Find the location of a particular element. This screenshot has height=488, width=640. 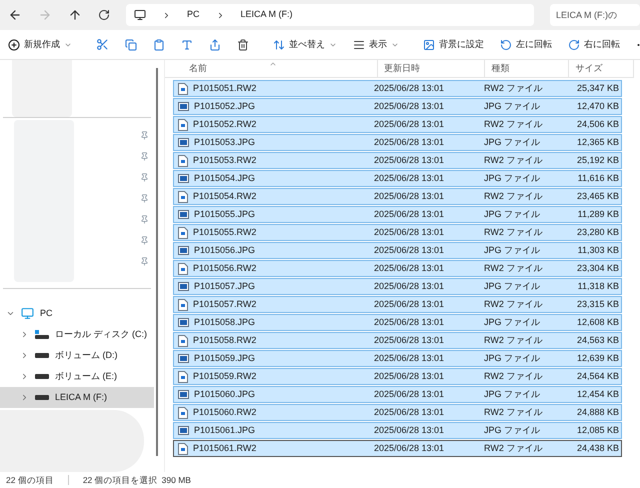

tree-item: PC is located at coordinates (77, 313).